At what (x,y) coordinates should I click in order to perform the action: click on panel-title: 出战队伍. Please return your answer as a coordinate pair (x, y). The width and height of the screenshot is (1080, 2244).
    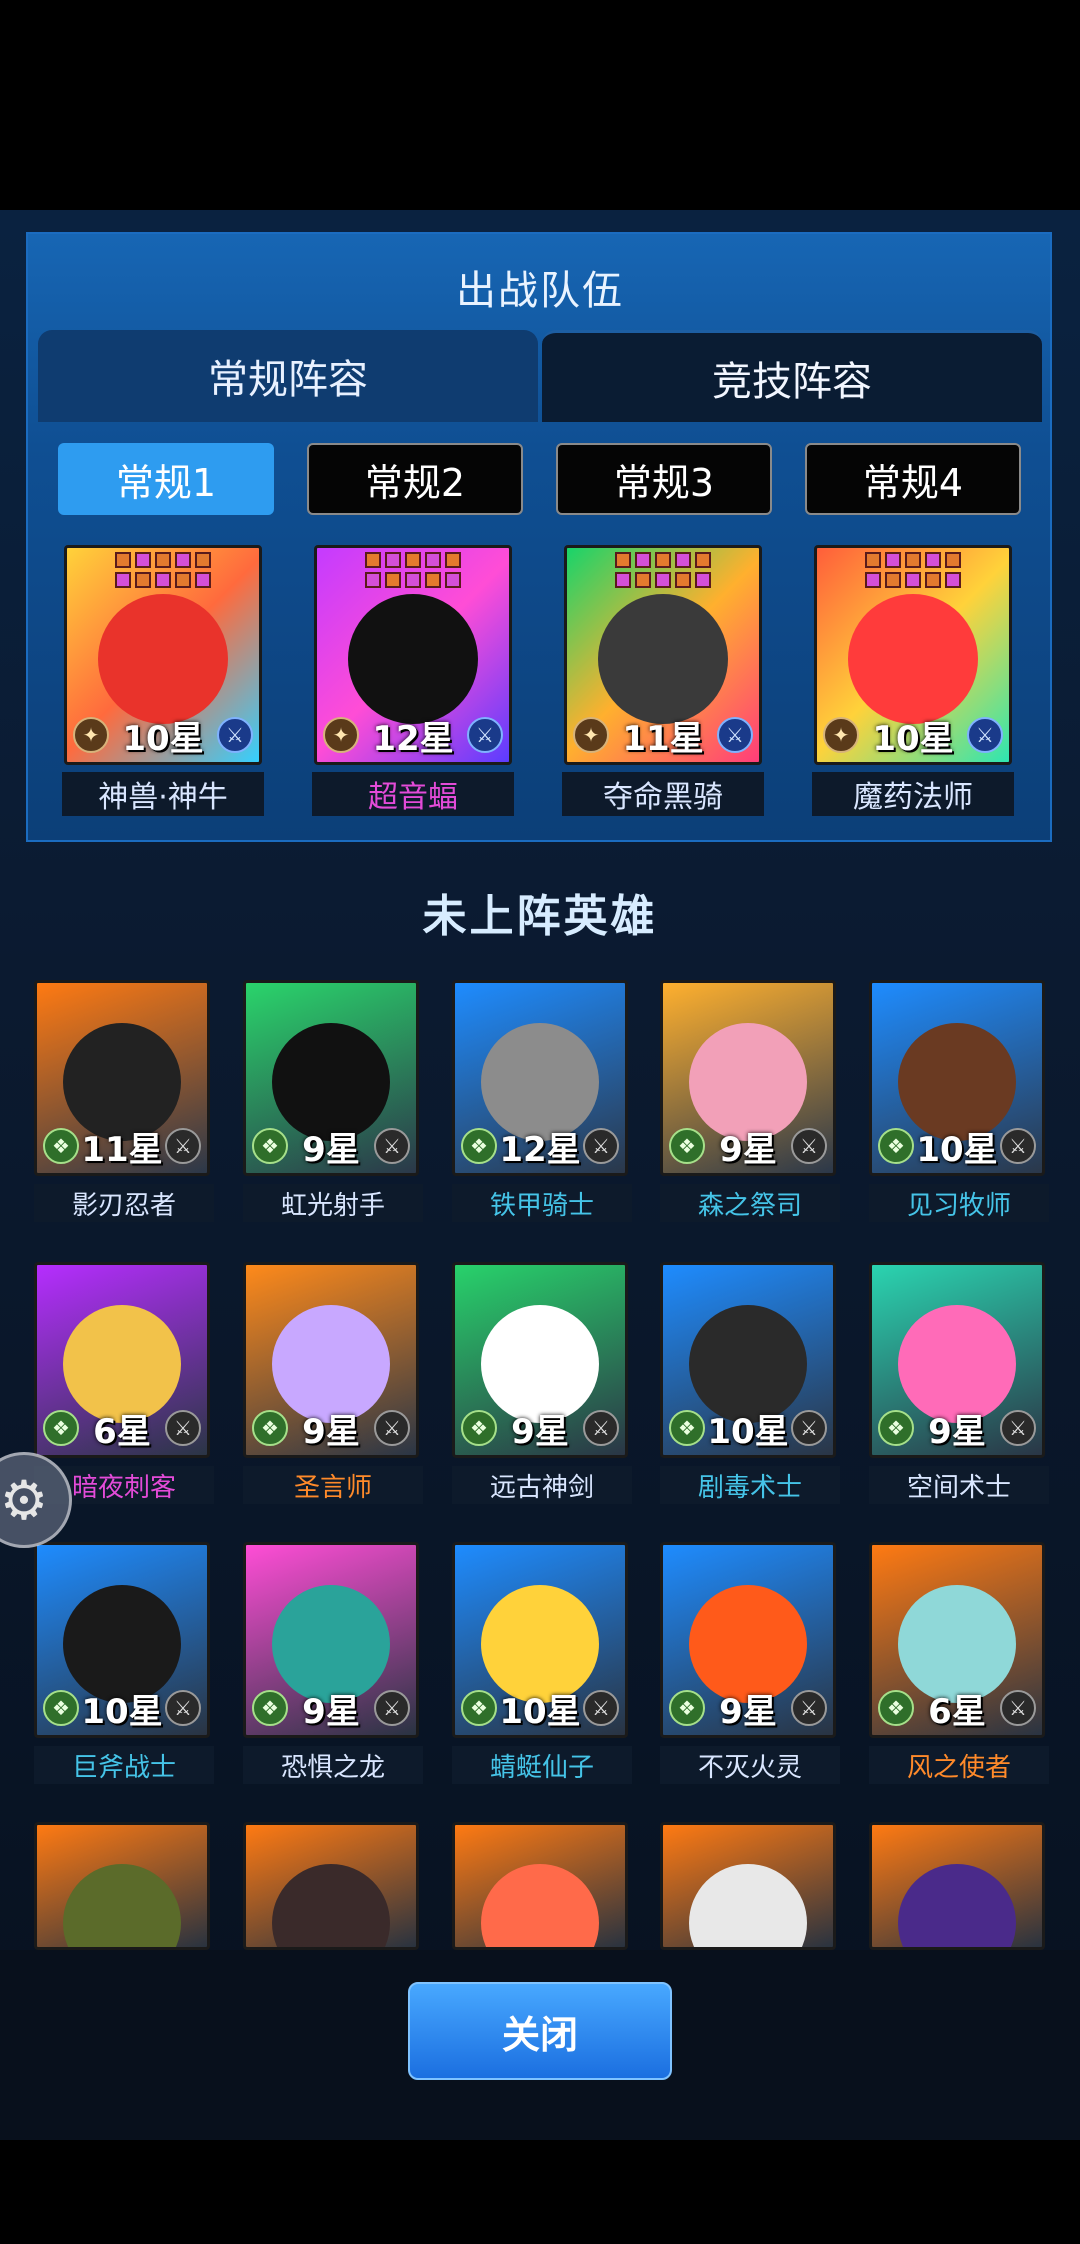
    Looking at the image, I should click on (540, 291).